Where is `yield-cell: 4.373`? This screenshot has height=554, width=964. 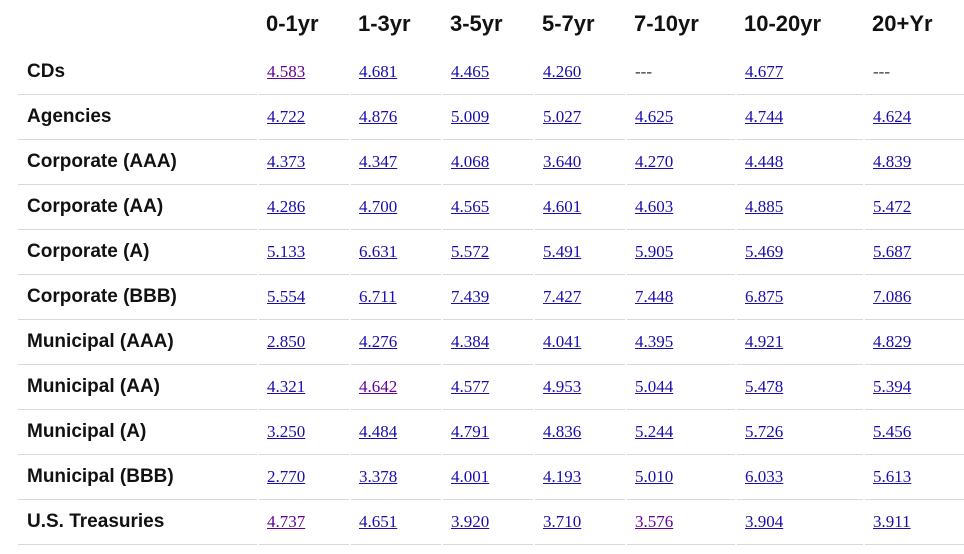 yield-cell: 4.373 is located at coordinates (303, 162).